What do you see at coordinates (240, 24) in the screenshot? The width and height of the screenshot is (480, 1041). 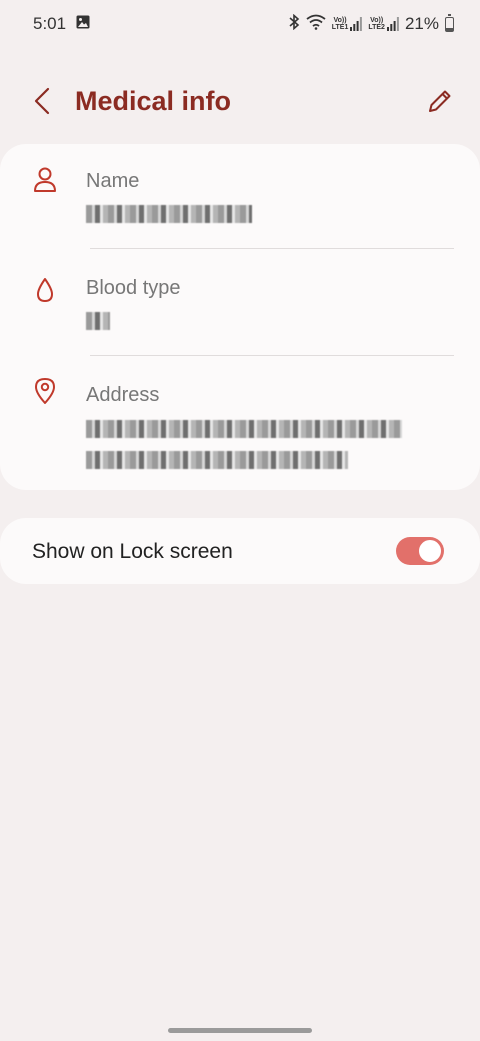 I see `status-bar: 5:01 Vo)) LTE1 Vo)) LTE2 21%` at bounding box center [240, 24].